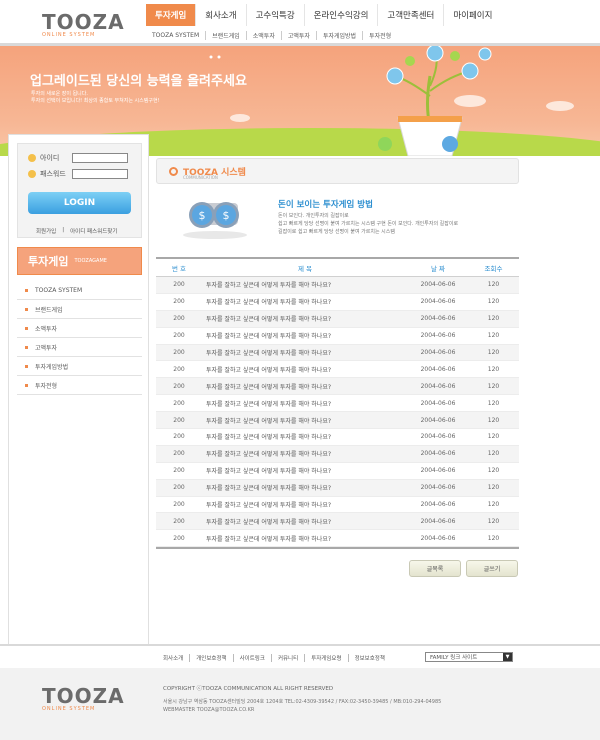 The height and width of the screenshot is (740, 600). I want to click on sub-nav-item: 고액투자, so click(298, 35).